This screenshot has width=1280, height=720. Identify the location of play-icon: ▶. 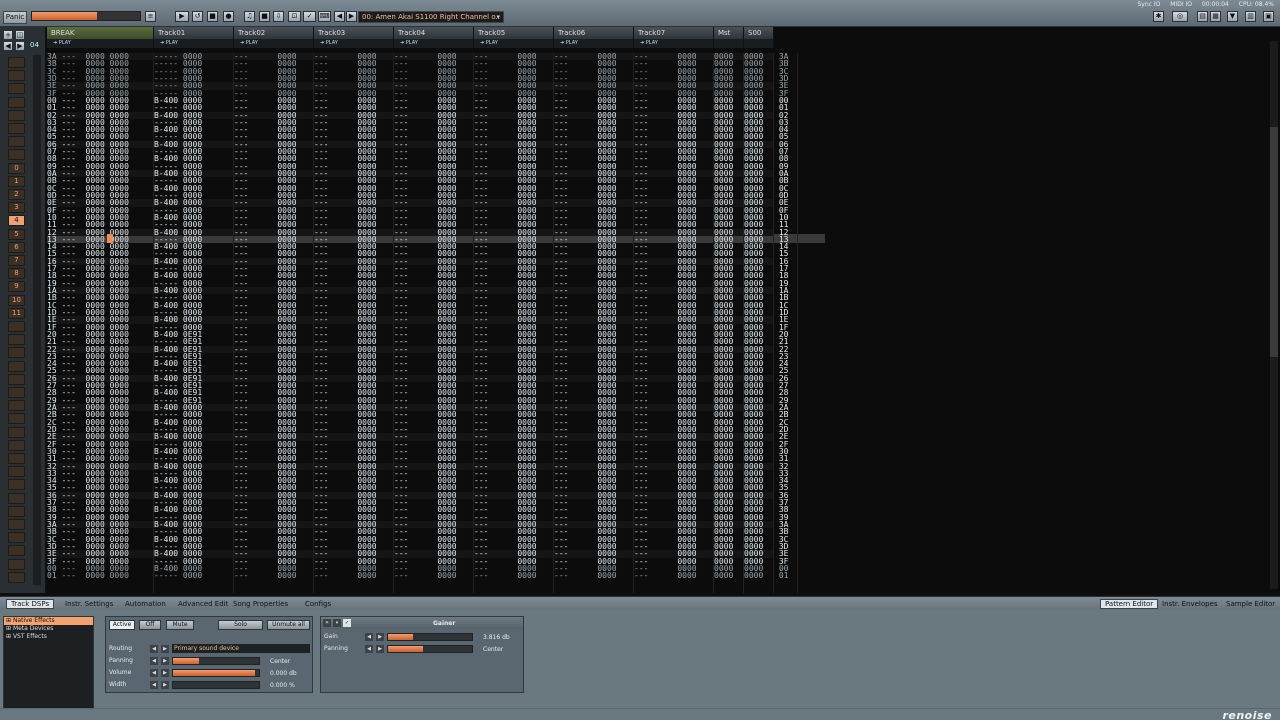
(182, 16).